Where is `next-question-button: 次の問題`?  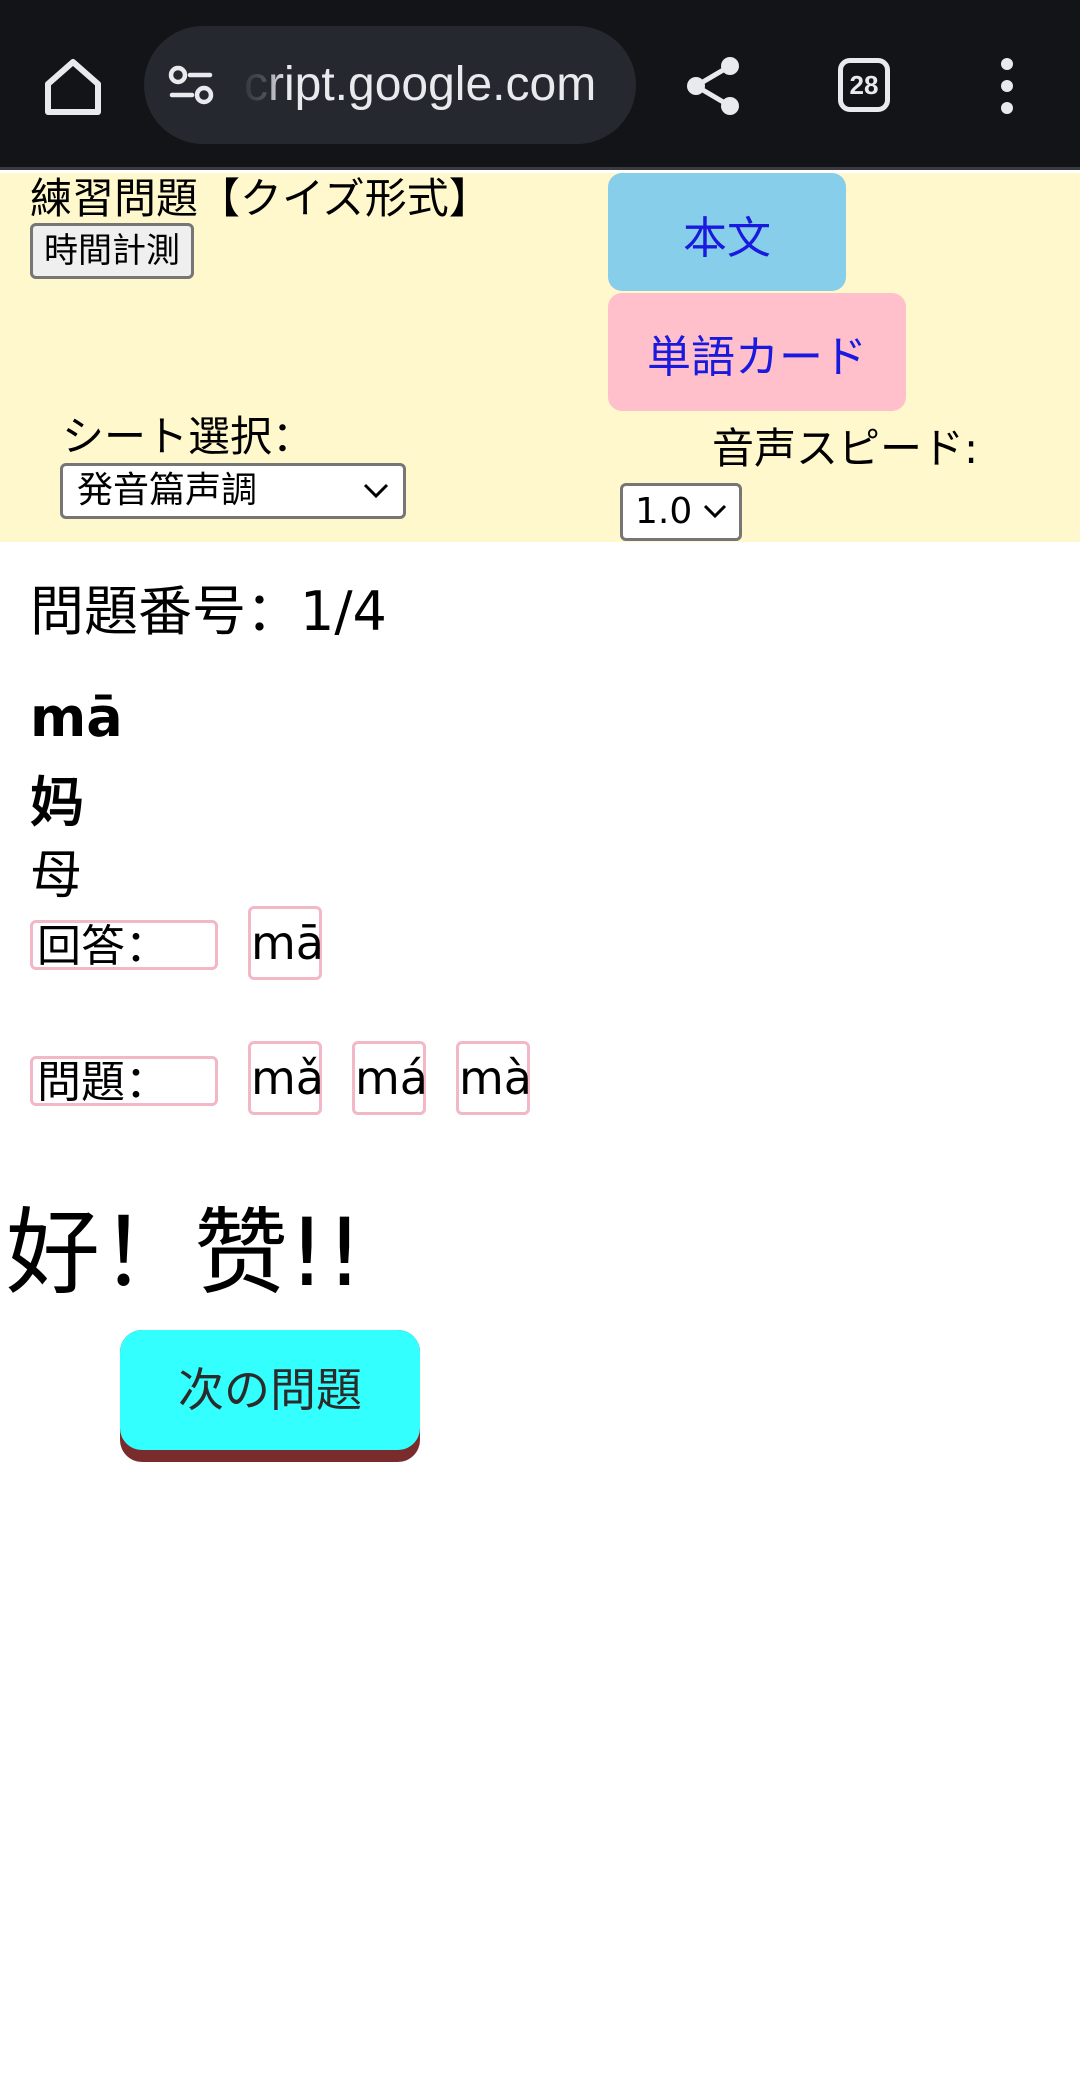
next-question-button: 次の問題 is located at coordinates (270, 1396).